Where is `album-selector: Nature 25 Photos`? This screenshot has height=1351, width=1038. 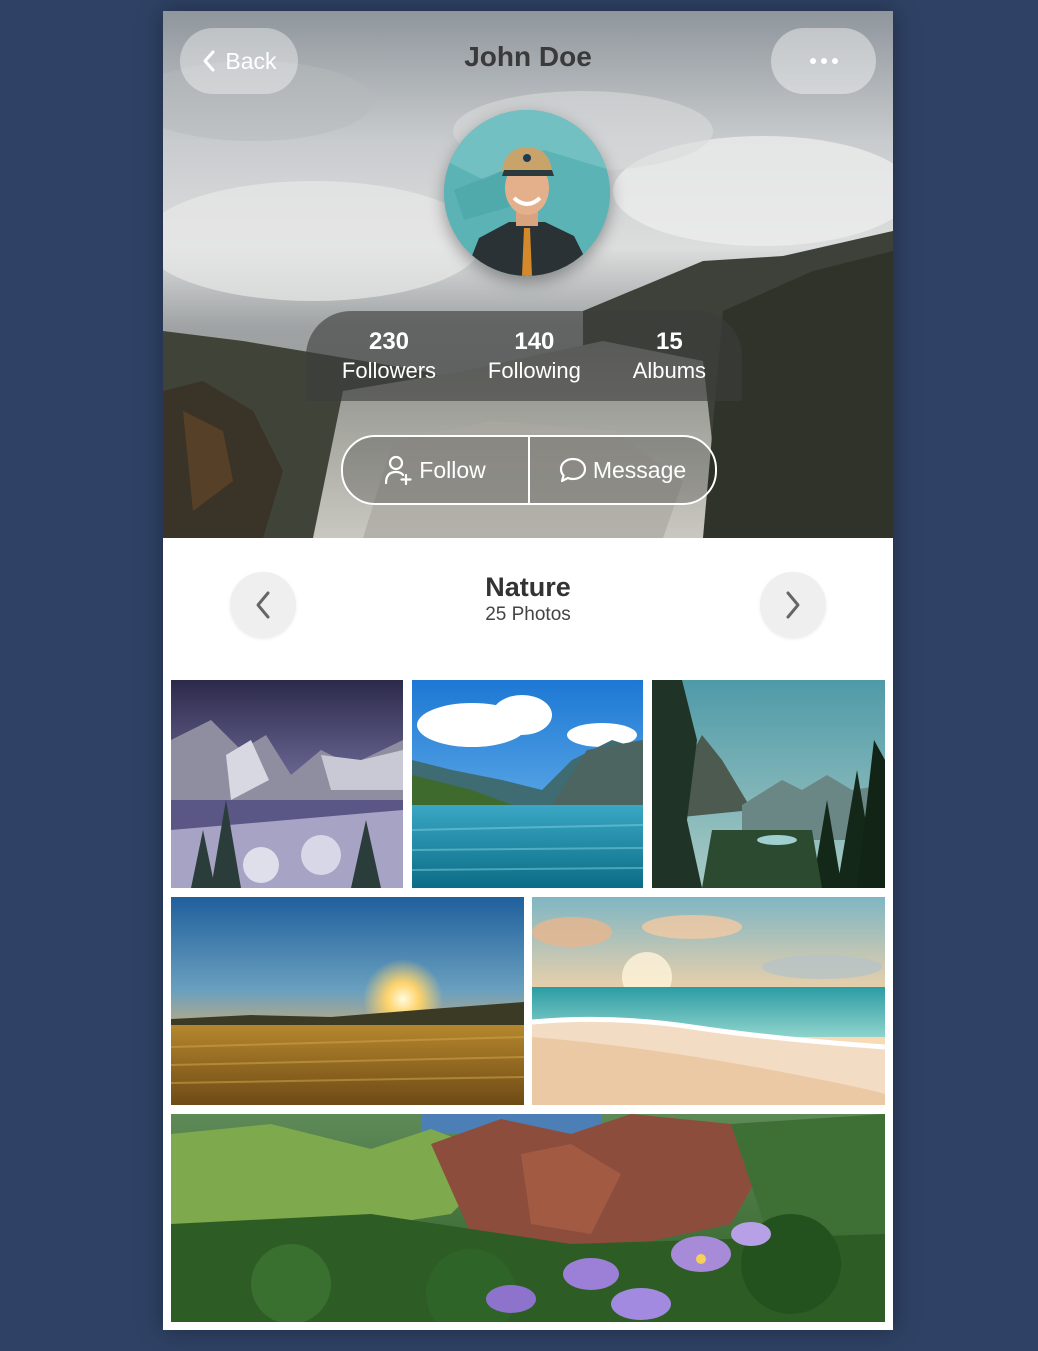
album-selector: Nature 25 Photos is located at coordinates (528, 608).